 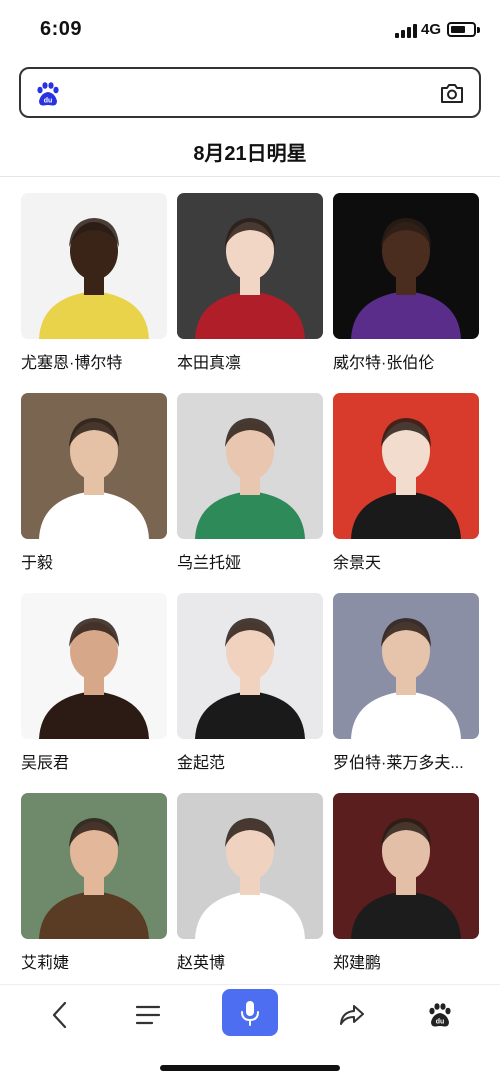 What do you see at coordinates (250, 361) in the screenshot?
I see `celebrity-name: 本田真凛` at bounding box center [250, 361].